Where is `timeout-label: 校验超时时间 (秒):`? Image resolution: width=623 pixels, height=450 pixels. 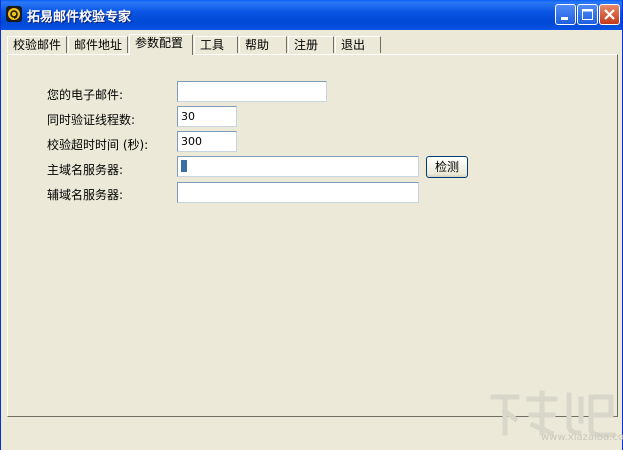 timeout-label: 校验超时时间 (秒): is located at coordinates (98, 145).